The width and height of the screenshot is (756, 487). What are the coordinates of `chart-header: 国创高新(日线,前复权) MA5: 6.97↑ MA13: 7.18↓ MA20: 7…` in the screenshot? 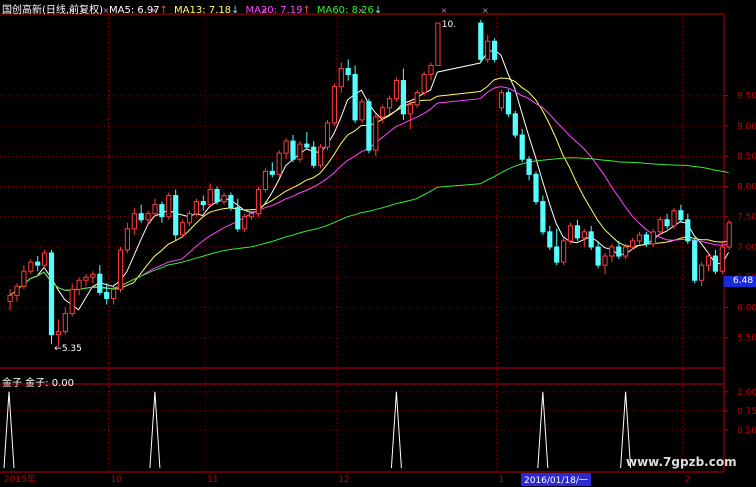 It's located at (195, 8).